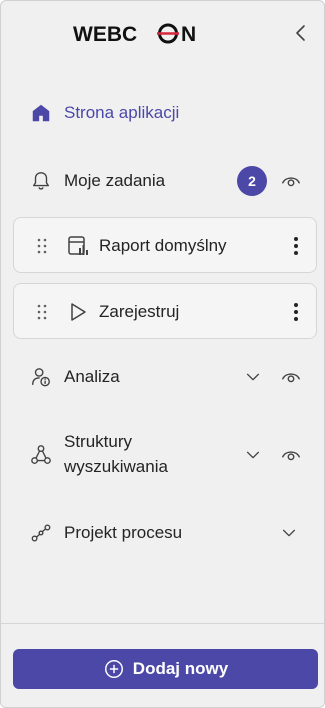 This screenshot has height=708, width=325. Describe the element at coordinates (162, 623) in the screenshot. I see `footer-divider` at that location.